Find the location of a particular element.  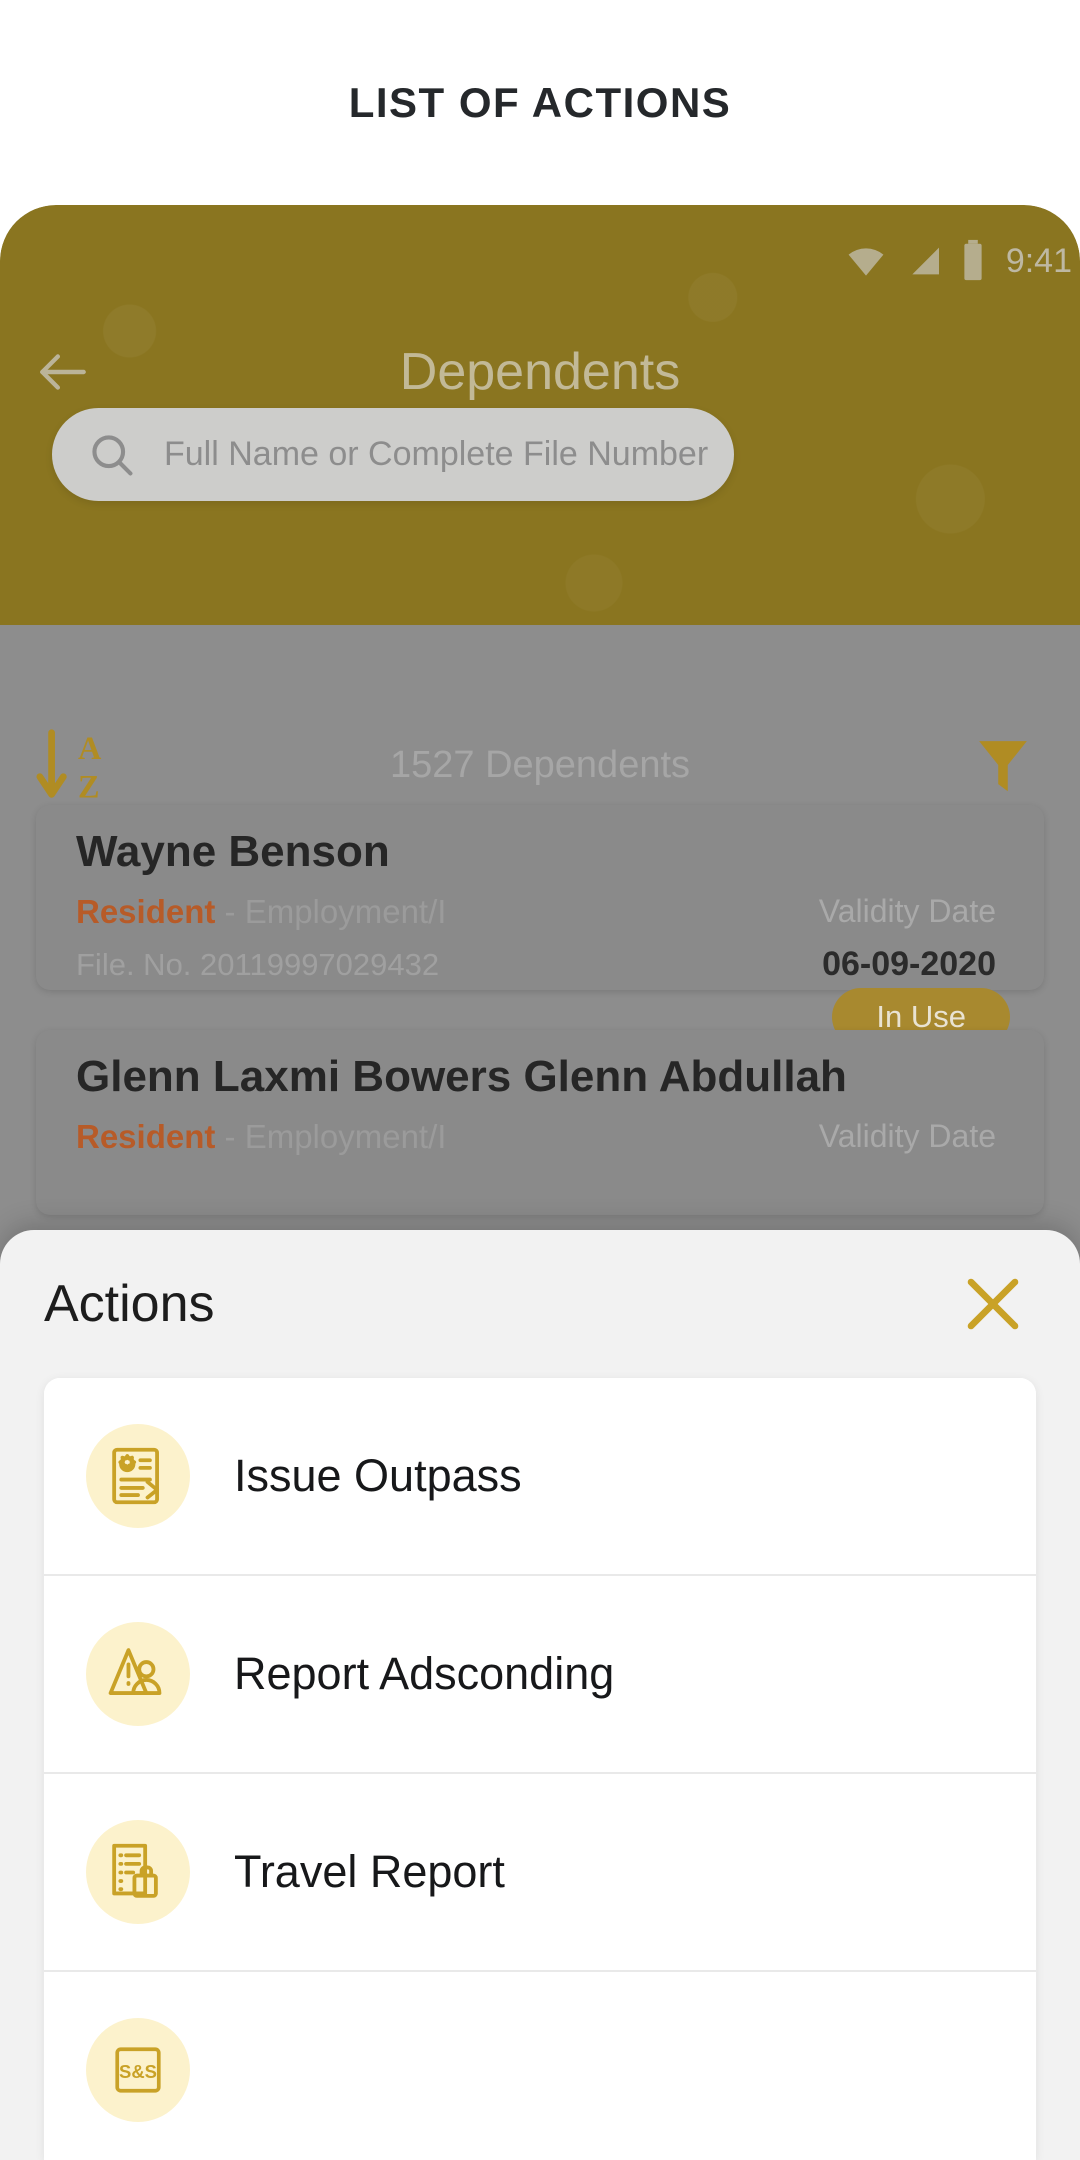

status-bar: 9:41 is located at coordinates (540, 261).